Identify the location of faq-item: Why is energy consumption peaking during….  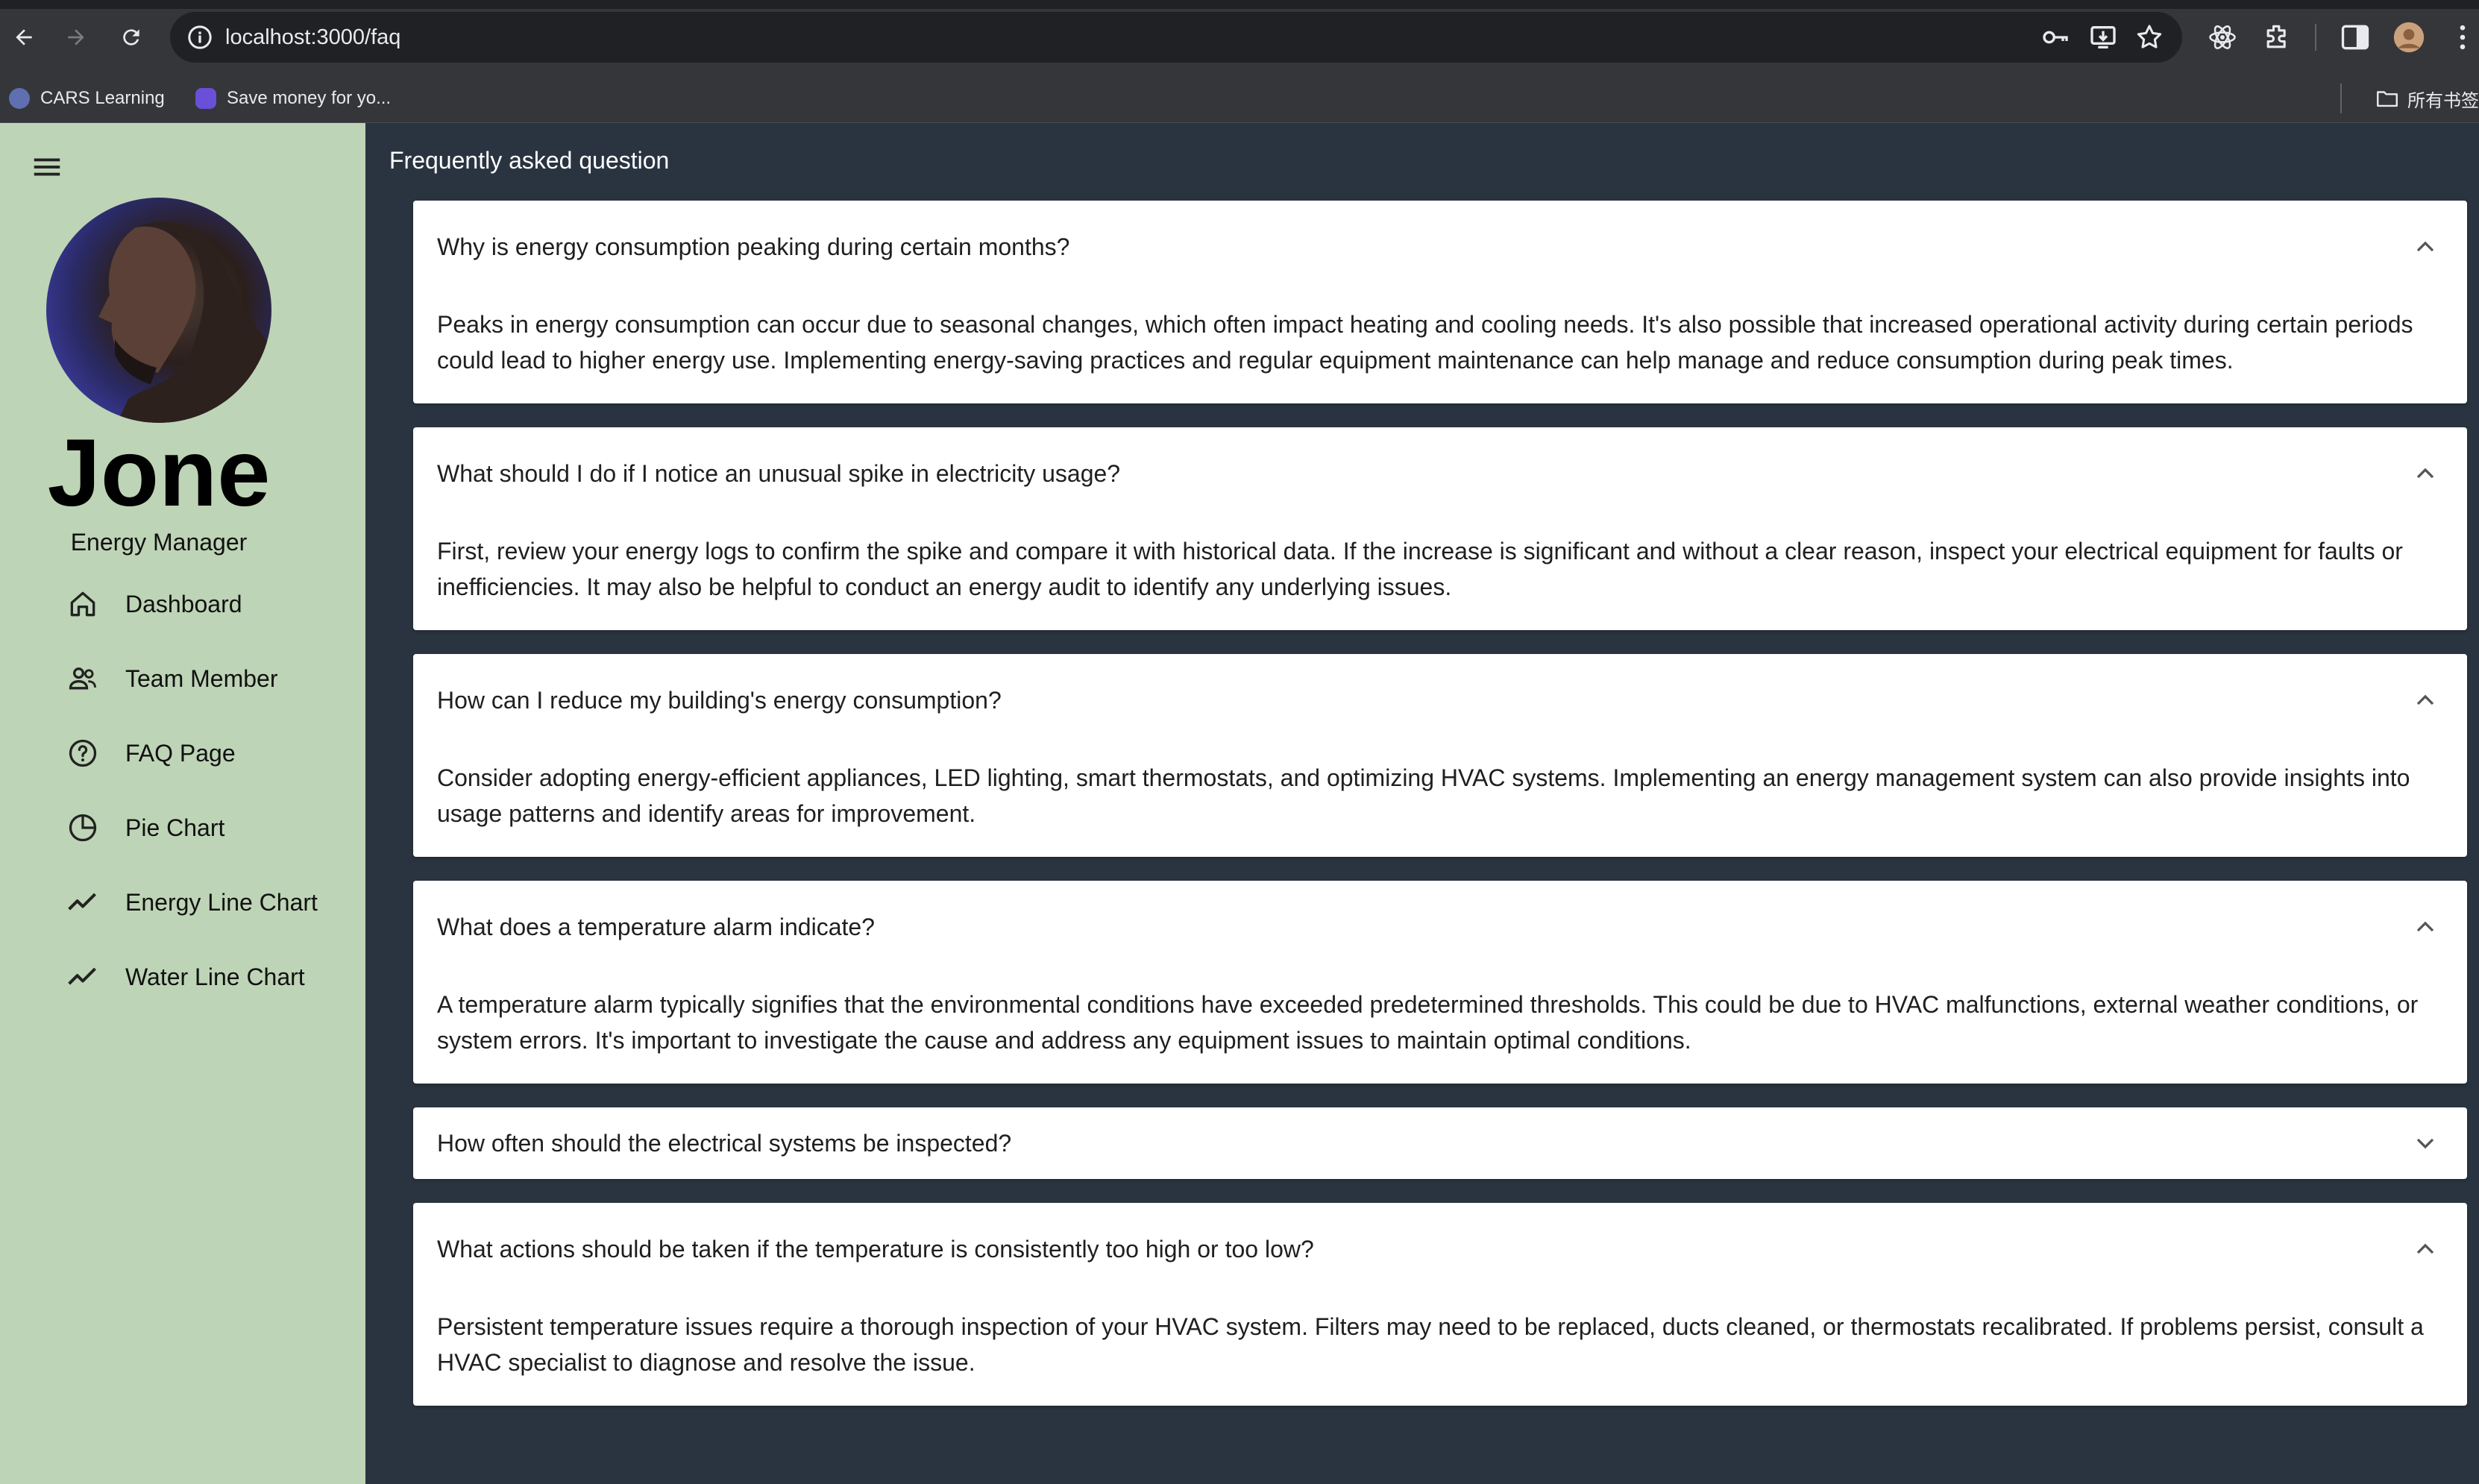
(1440, 302).